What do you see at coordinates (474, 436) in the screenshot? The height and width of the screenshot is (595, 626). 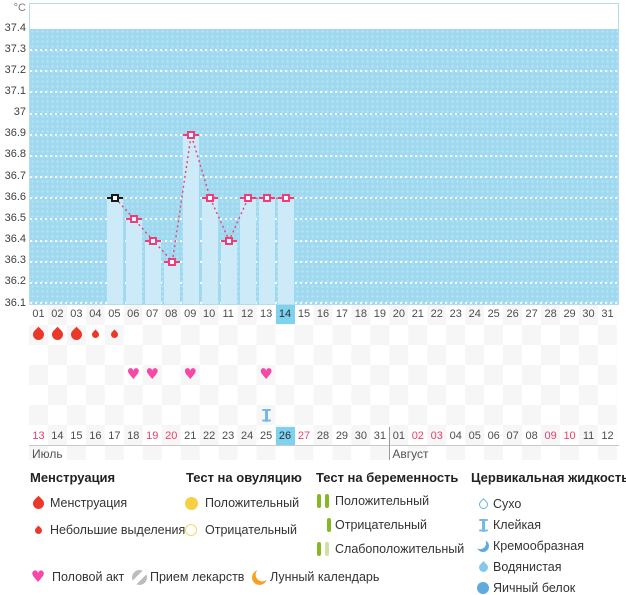 I see `calendar-date-cell: 05` at bounding box center [474, 436].